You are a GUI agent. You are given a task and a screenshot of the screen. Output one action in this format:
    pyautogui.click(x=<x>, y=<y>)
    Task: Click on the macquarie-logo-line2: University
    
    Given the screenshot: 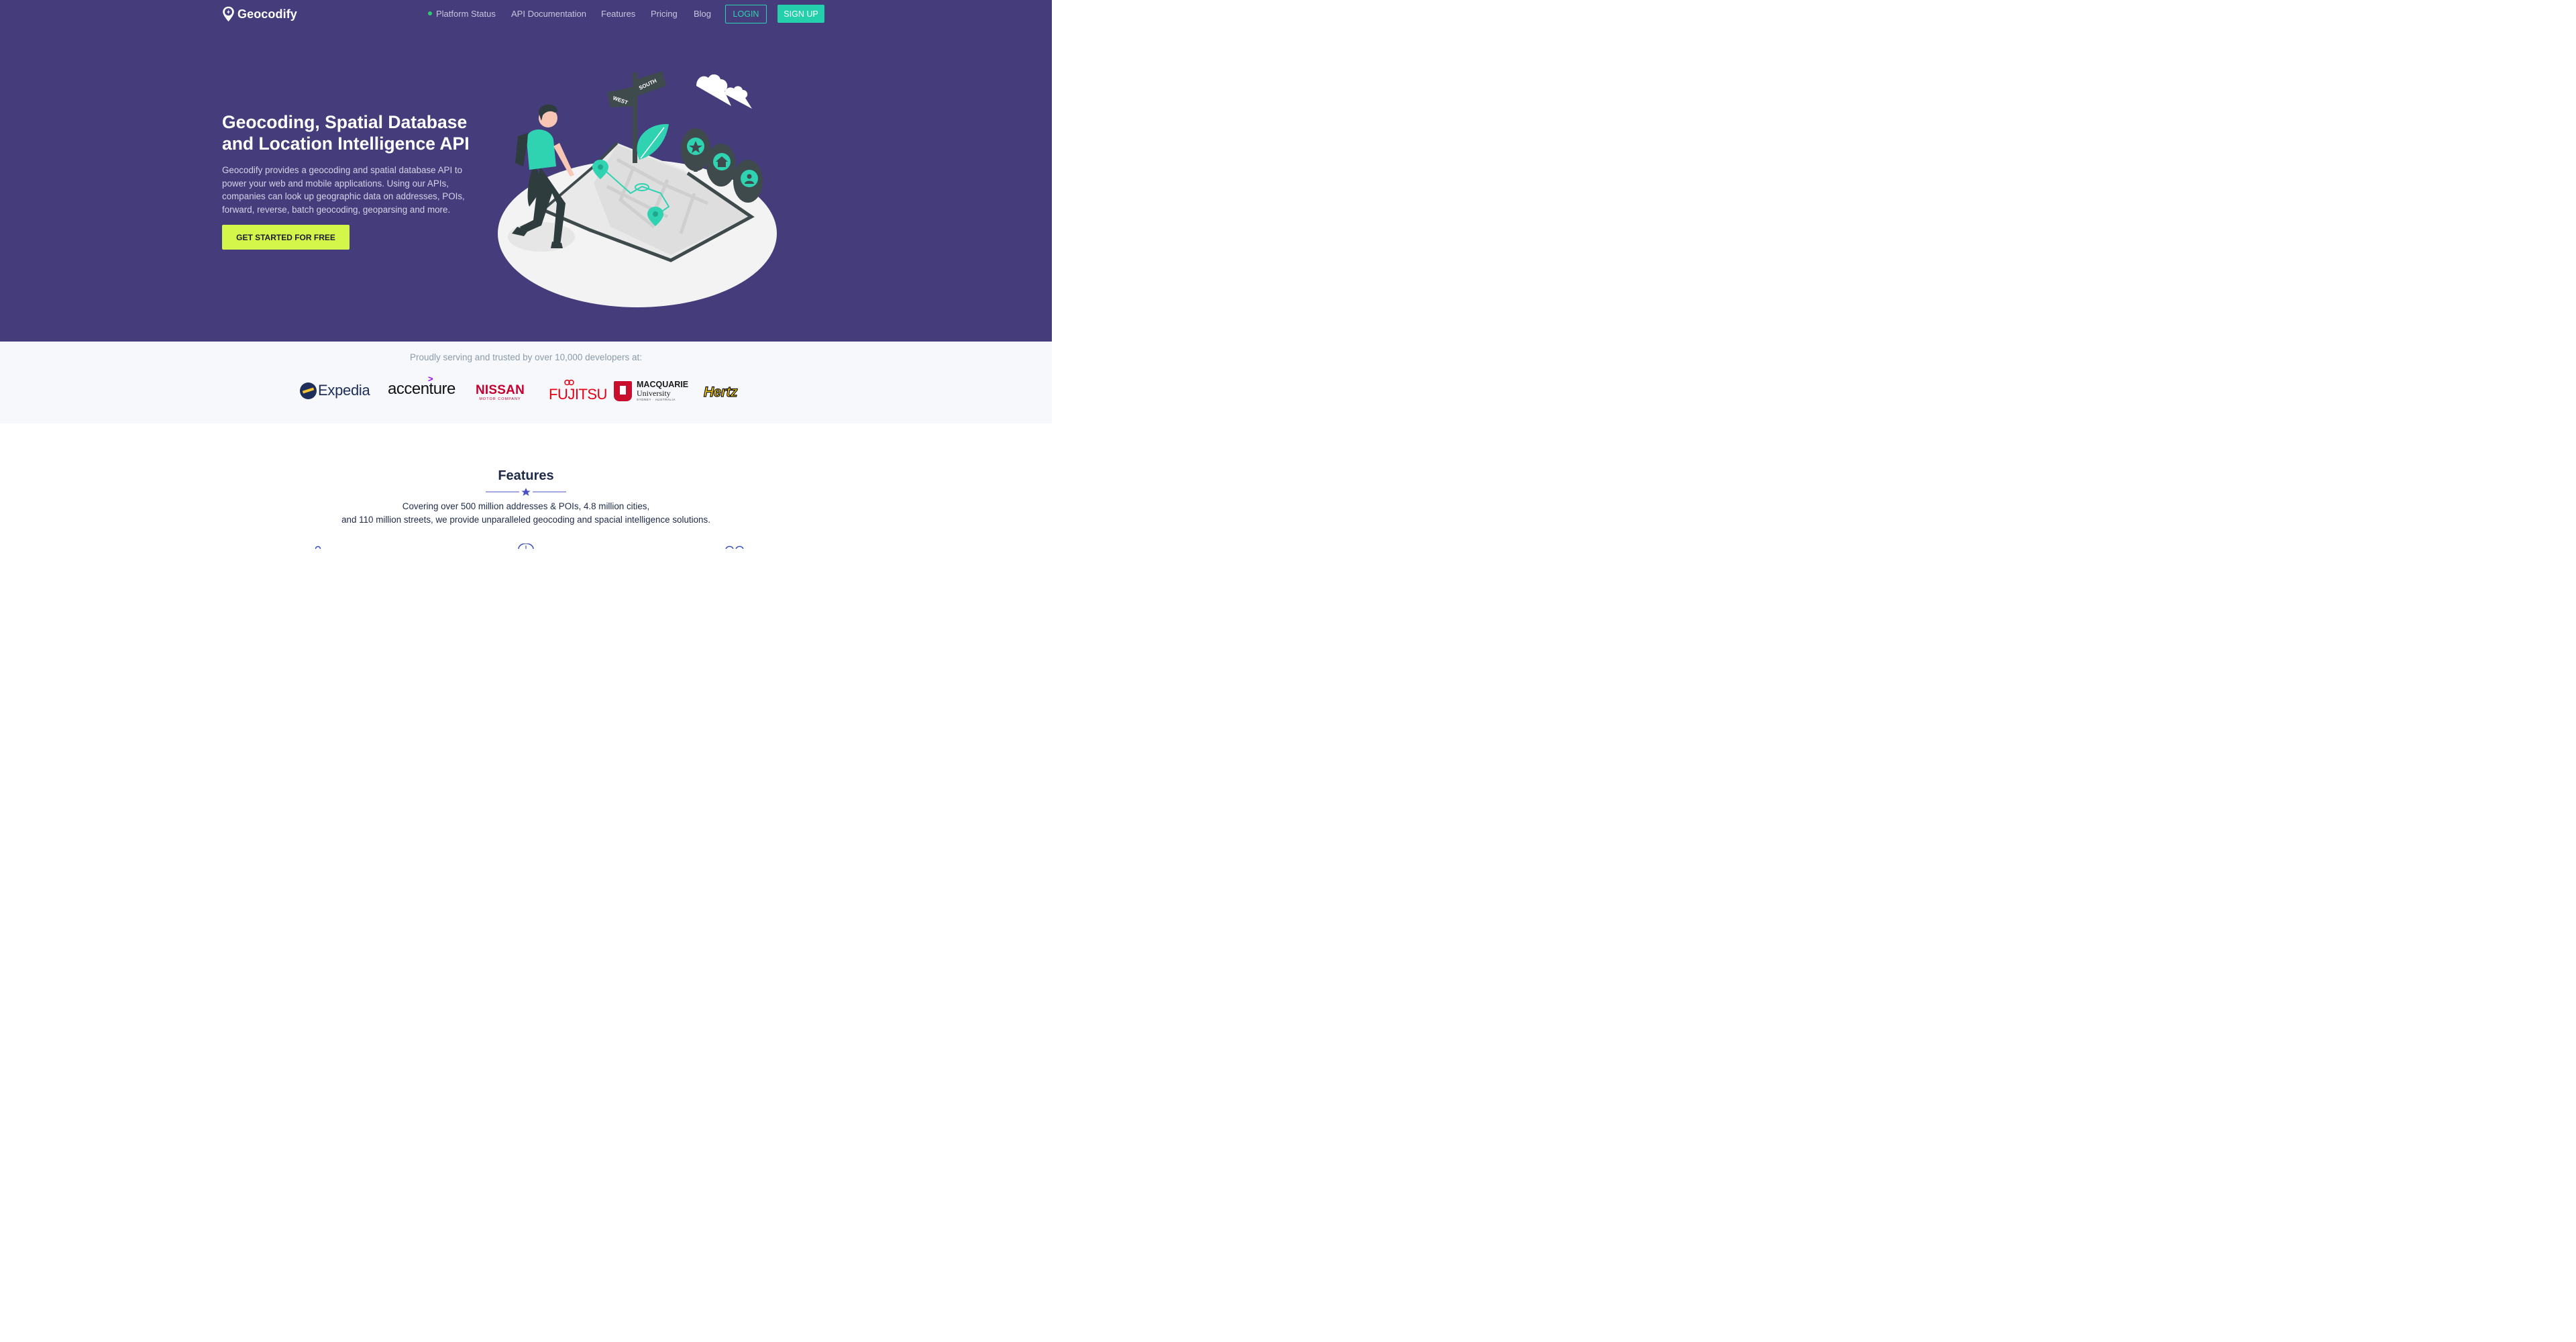 What is the action you would take?
    pyautogui.click(x=654, y=393)
    